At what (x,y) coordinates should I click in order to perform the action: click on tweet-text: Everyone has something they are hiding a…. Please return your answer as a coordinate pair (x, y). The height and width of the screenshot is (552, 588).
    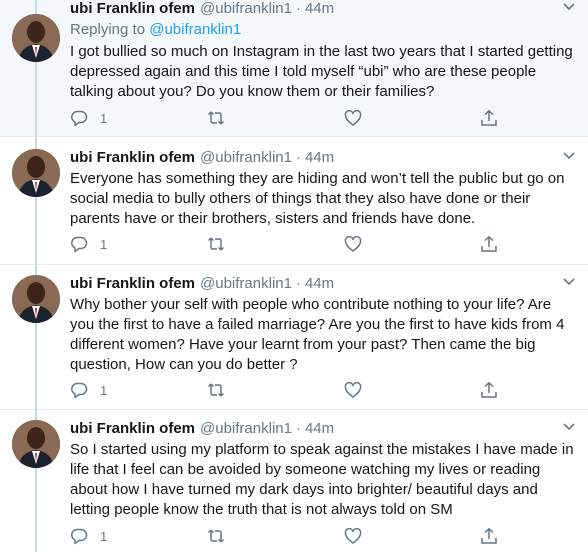
    Looking at the image, I should click on (317, 198).